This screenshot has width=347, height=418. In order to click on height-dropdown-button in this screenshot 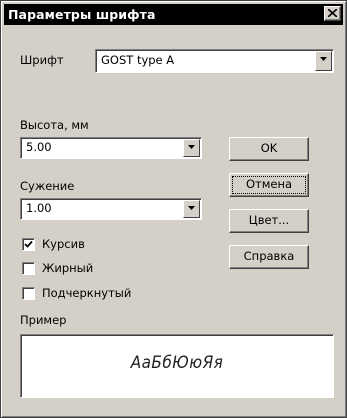, I will do `click(191, 148)`.